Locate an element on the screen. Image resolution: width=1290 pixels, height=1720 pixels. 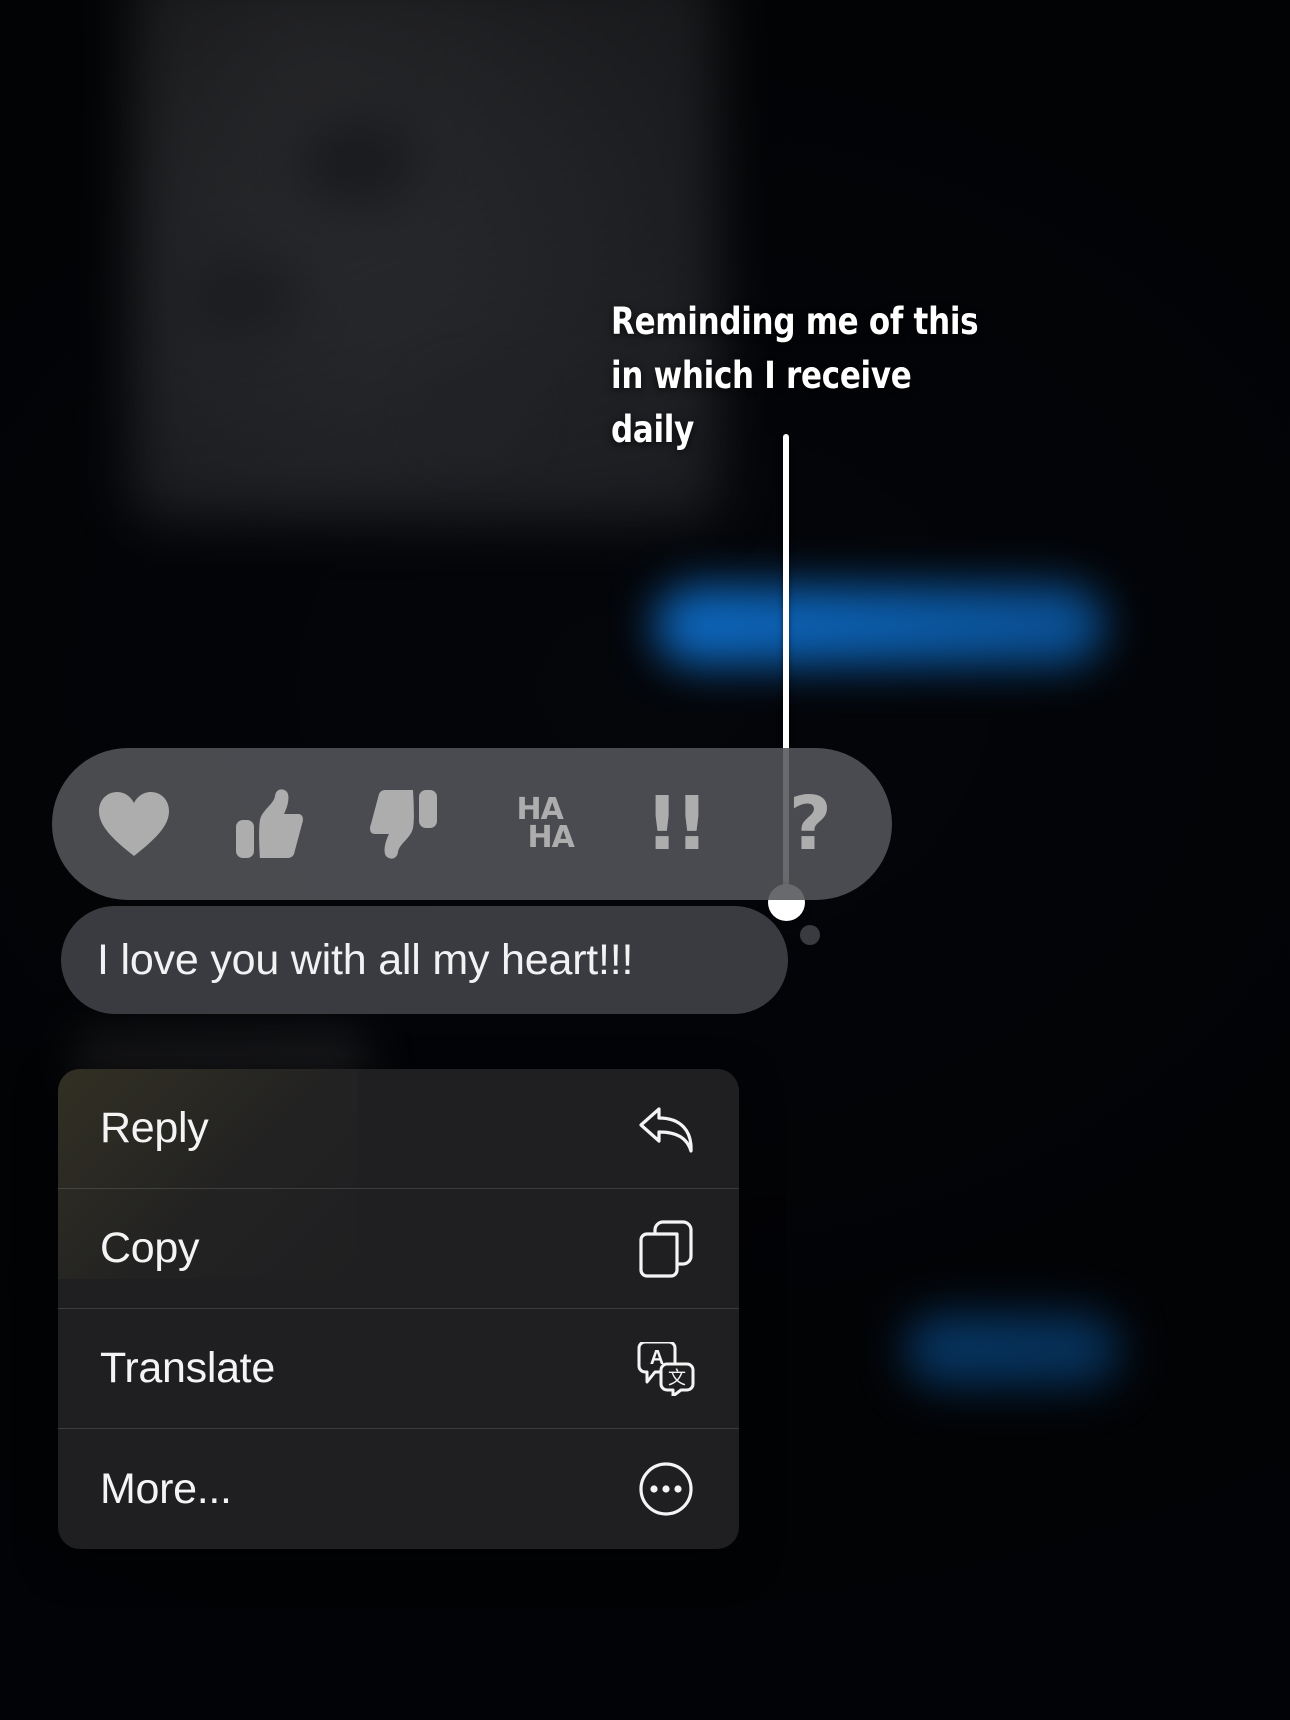
double-exclamation-icon: !! is located at coordinates (676, 824).